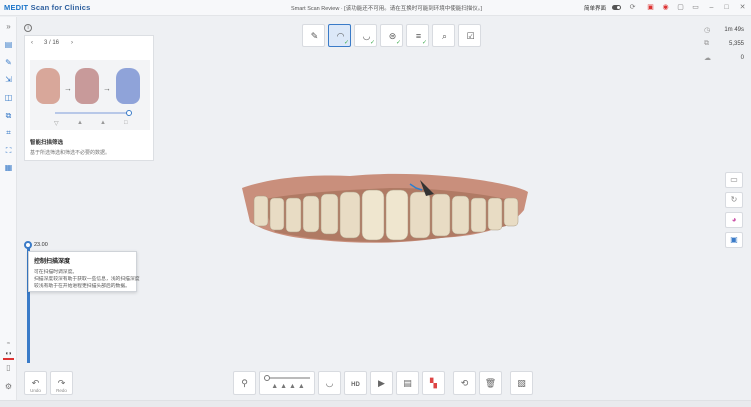  I want to click on scan-depth-value: 23.00, so click(41, 245).